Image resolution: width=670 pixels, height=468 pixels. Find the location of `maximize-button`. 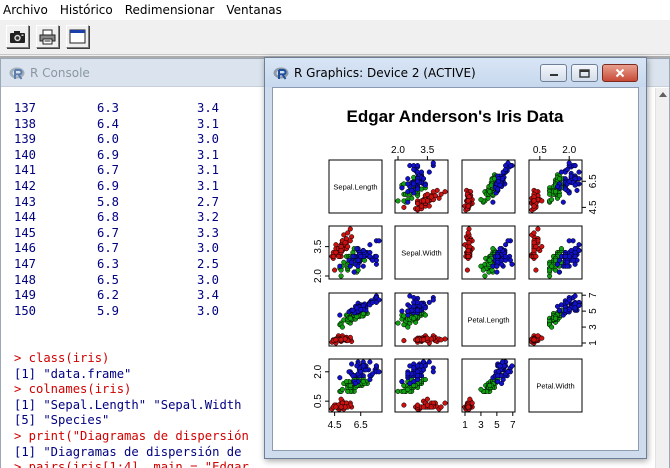

maximize-button is located at coordinates (584, 73).